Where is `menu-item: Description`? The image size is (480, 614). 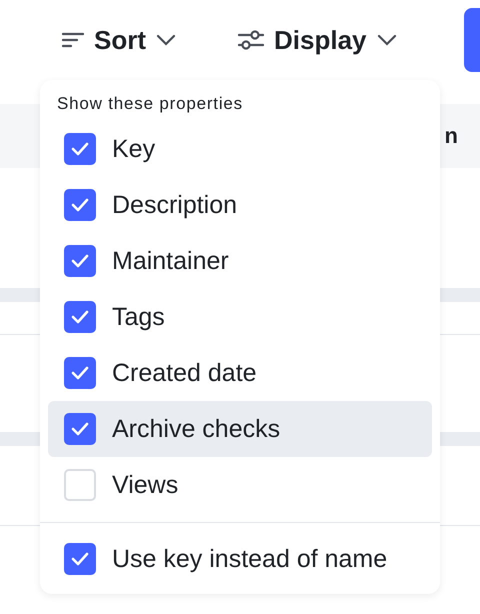 menu-item: Description is located at coordinates (240, 205).